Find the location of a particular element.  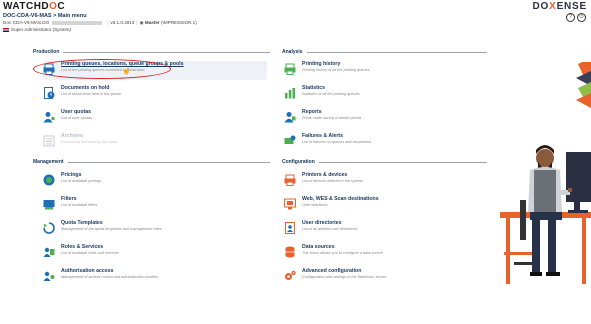

user-info: Super Administrator (System) is located at coordinates (37, 29).